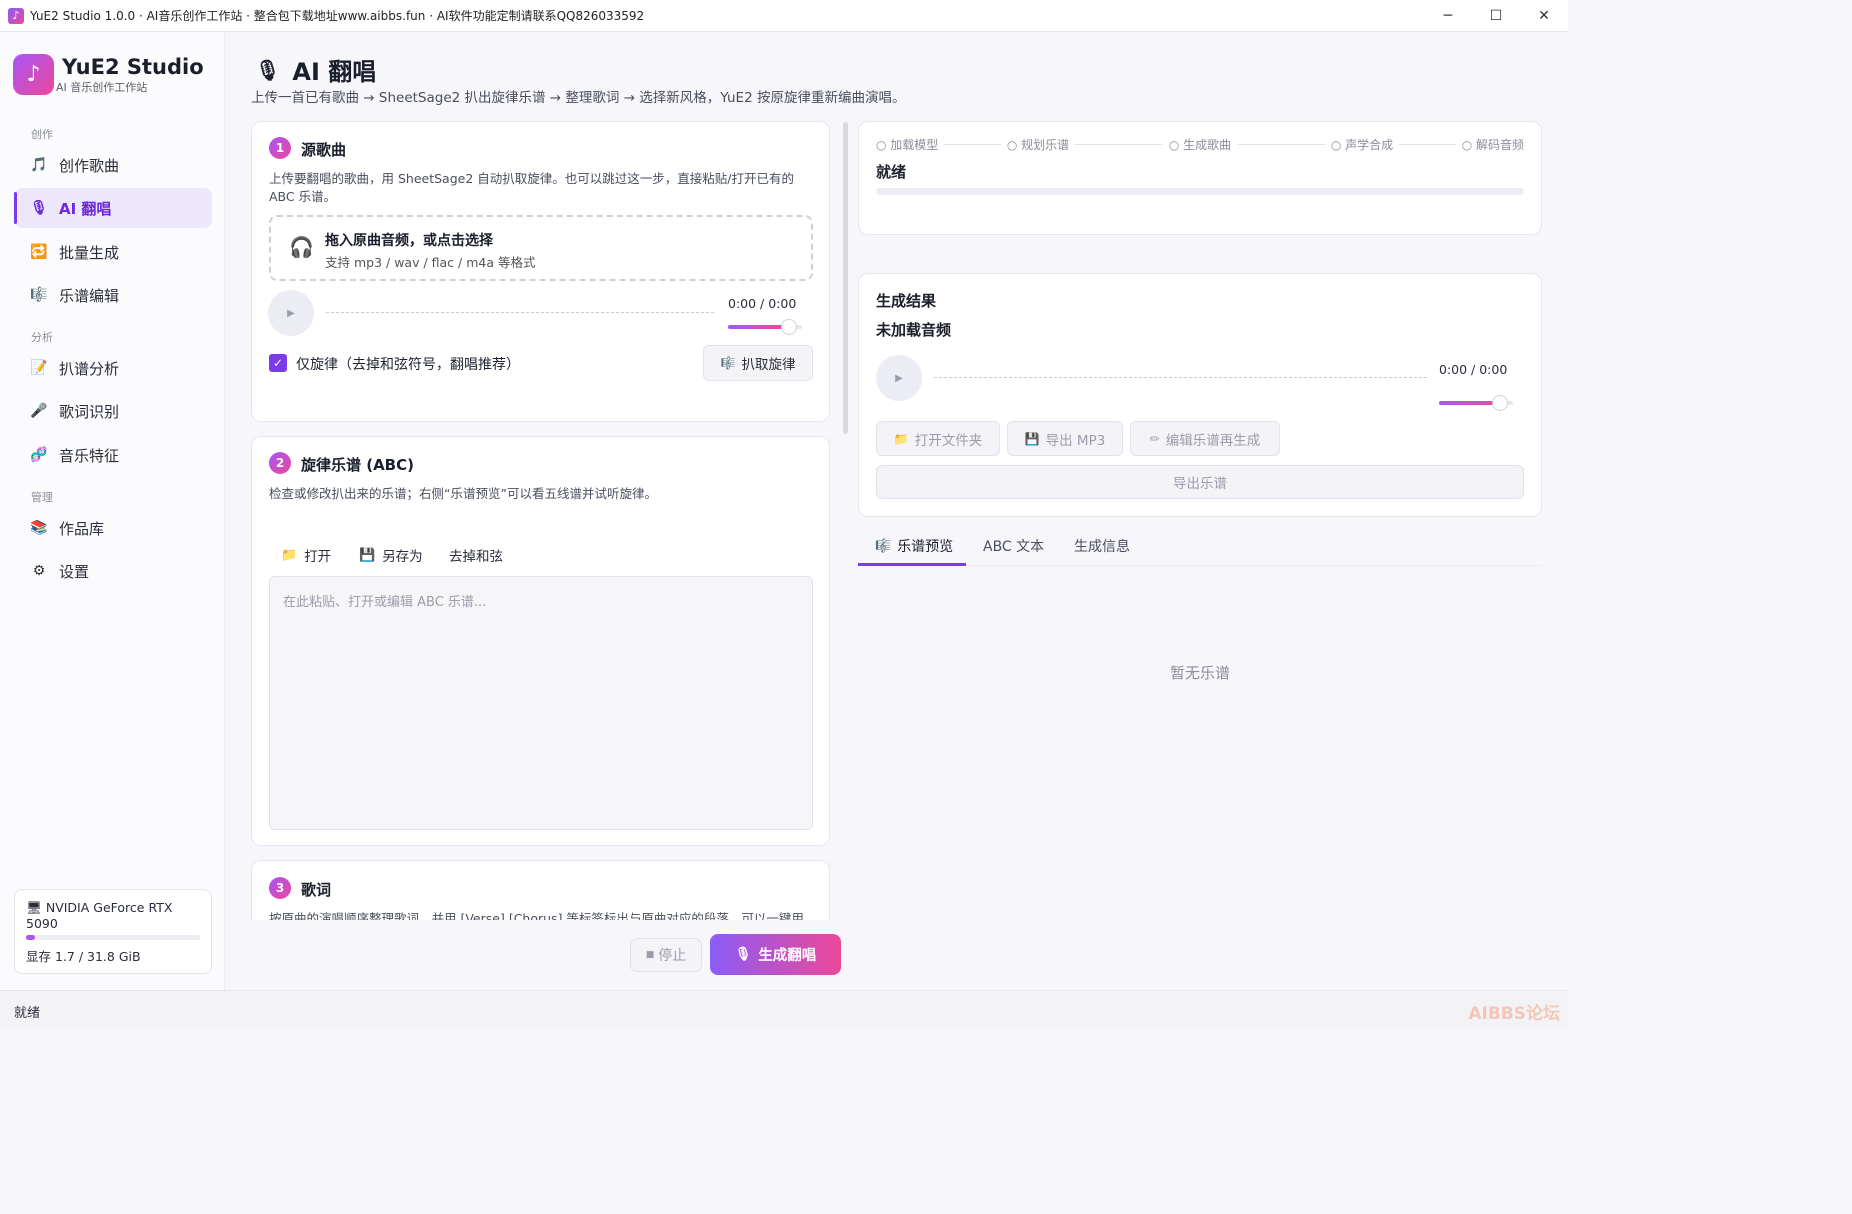 The width and height of the screenshot is (1852, 1214). Describe the element at coordinates (89, 295) in the screenshot. I see `sidebar-item-label: 乐谱编辑` at that location.